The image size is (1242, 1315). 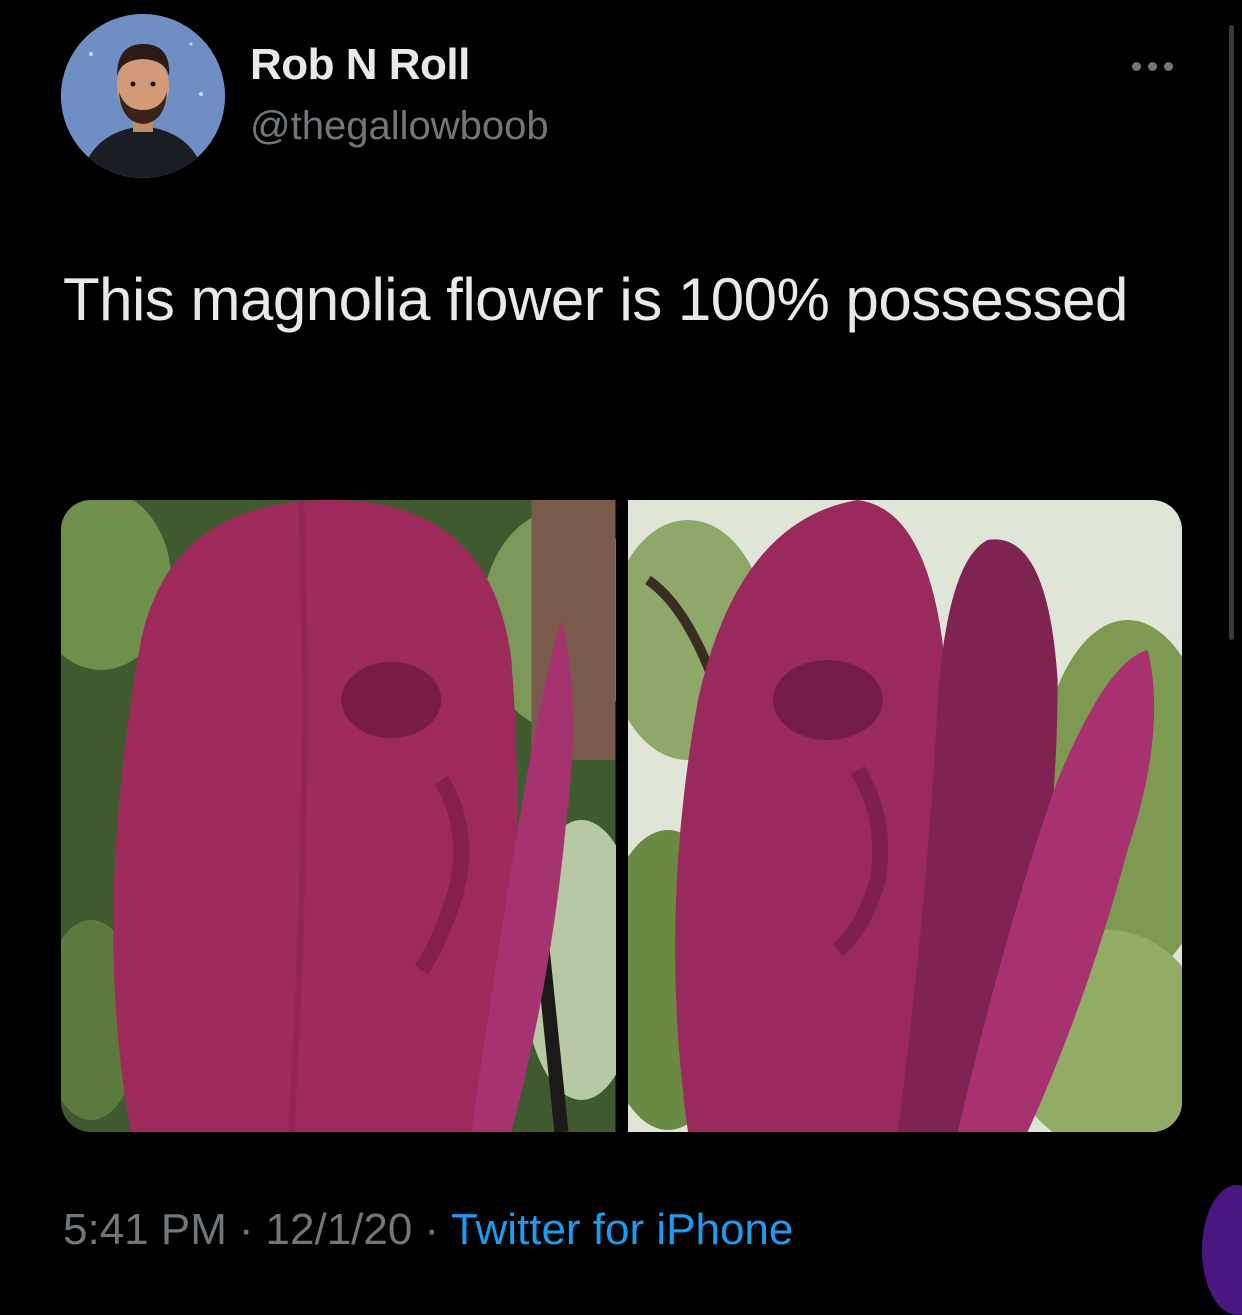 I want to click on author-handle: @thegallowboob, so click(x=399, y=126).